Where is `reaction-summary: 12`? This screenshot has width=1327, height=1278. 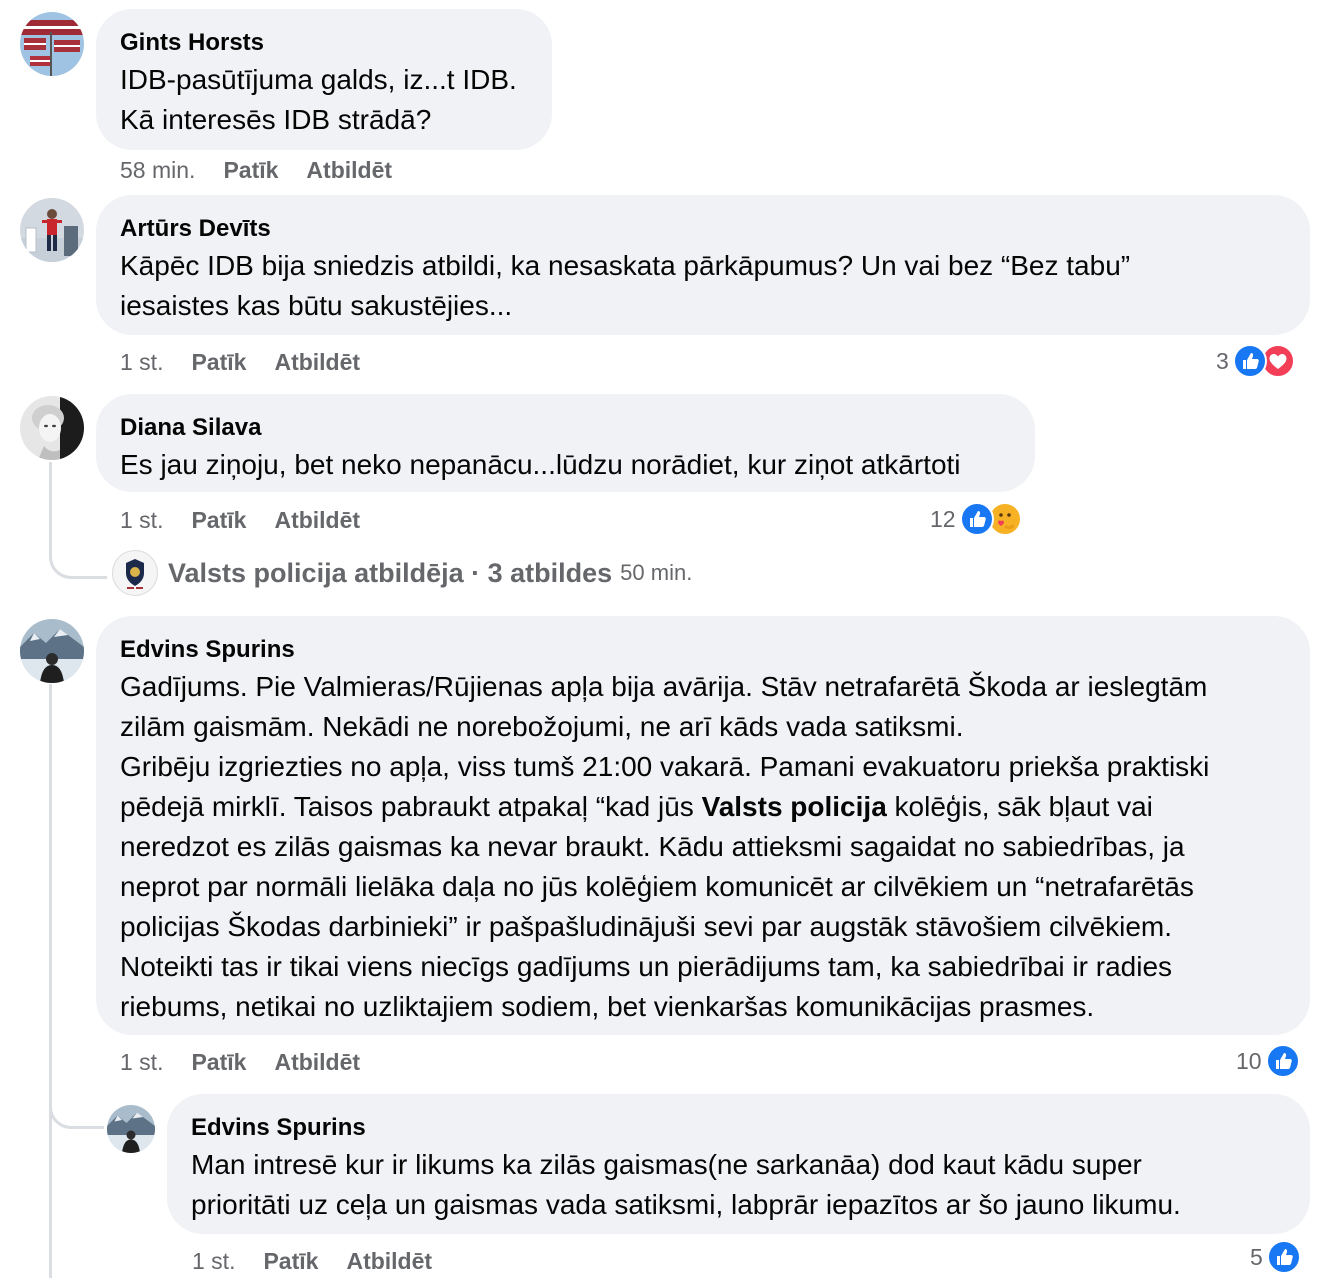
reaction-summary: 12 is located at coordinates (976, 519).